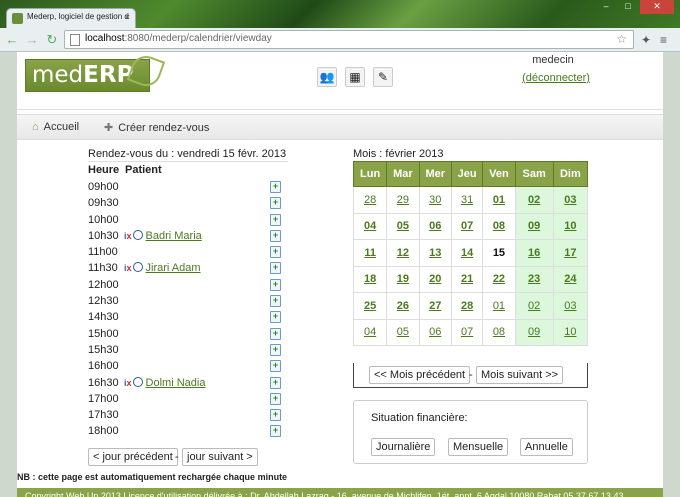 This screenshot has width=680, height=497. I want to click on calendar-day: 26, so click(403, 306).